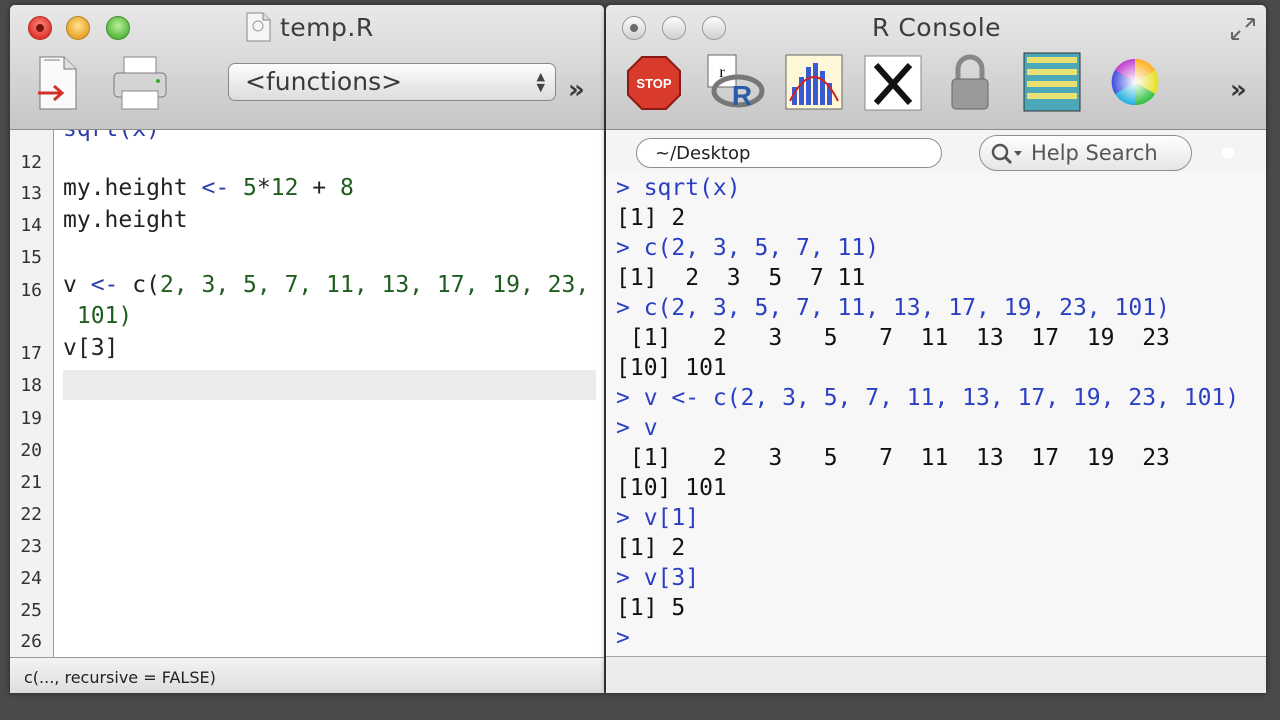 The image size is (1280, 720). What do you see at coordinates (31, 385) in the screenshot?
I see `line-number: 18` at bounding box center [31, 385].